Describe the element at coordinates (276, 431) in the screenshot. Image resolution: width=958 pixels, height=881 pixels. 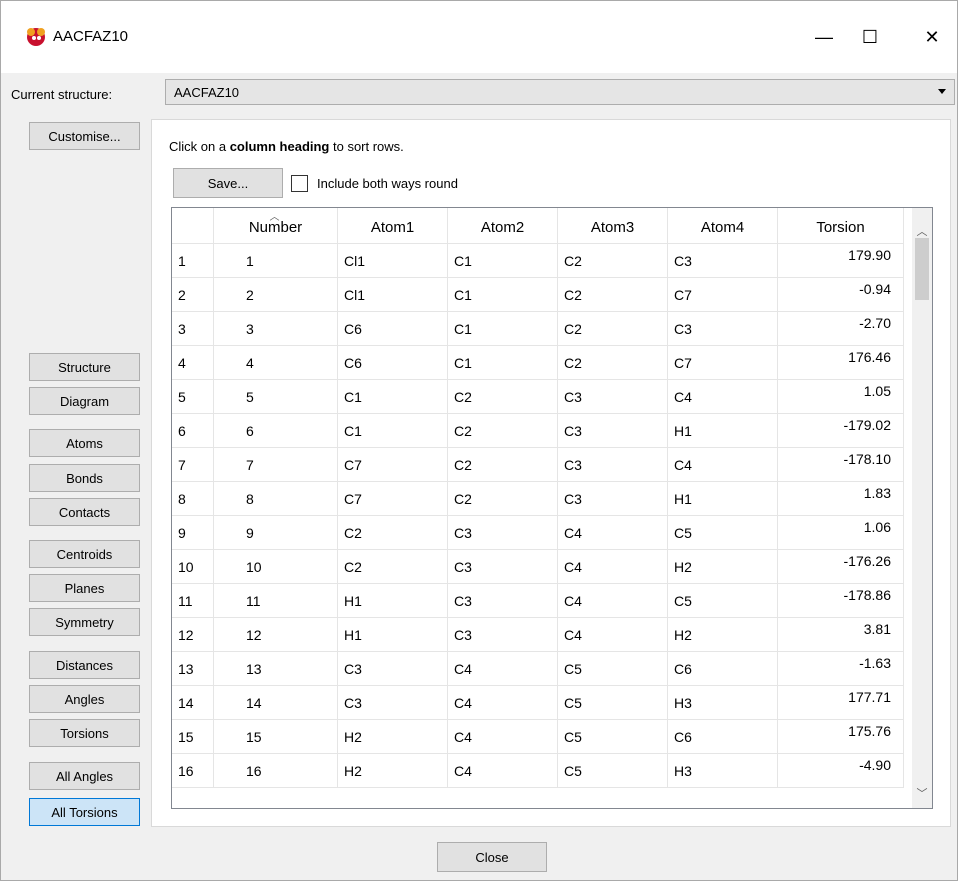
I see `cell-number: 6` at that location.